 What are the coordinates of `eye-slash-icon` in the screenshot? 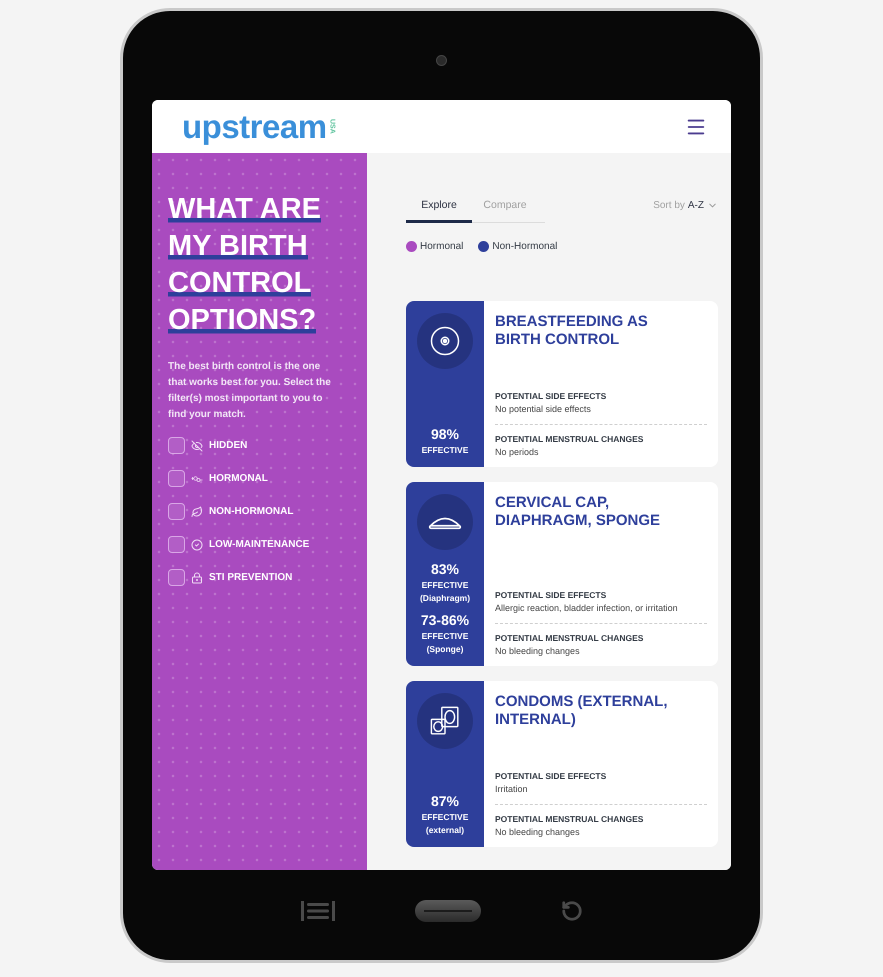 It's located at (197, 446).